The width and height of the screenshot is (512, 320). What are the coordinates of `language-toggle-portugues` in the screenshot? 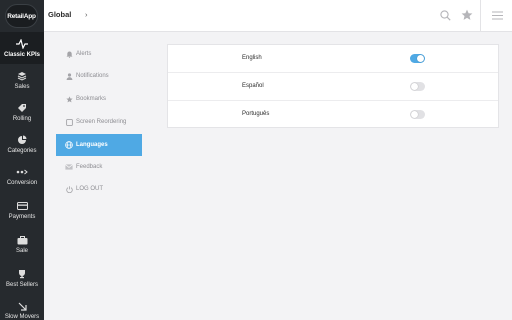 It's located at (417, 114).